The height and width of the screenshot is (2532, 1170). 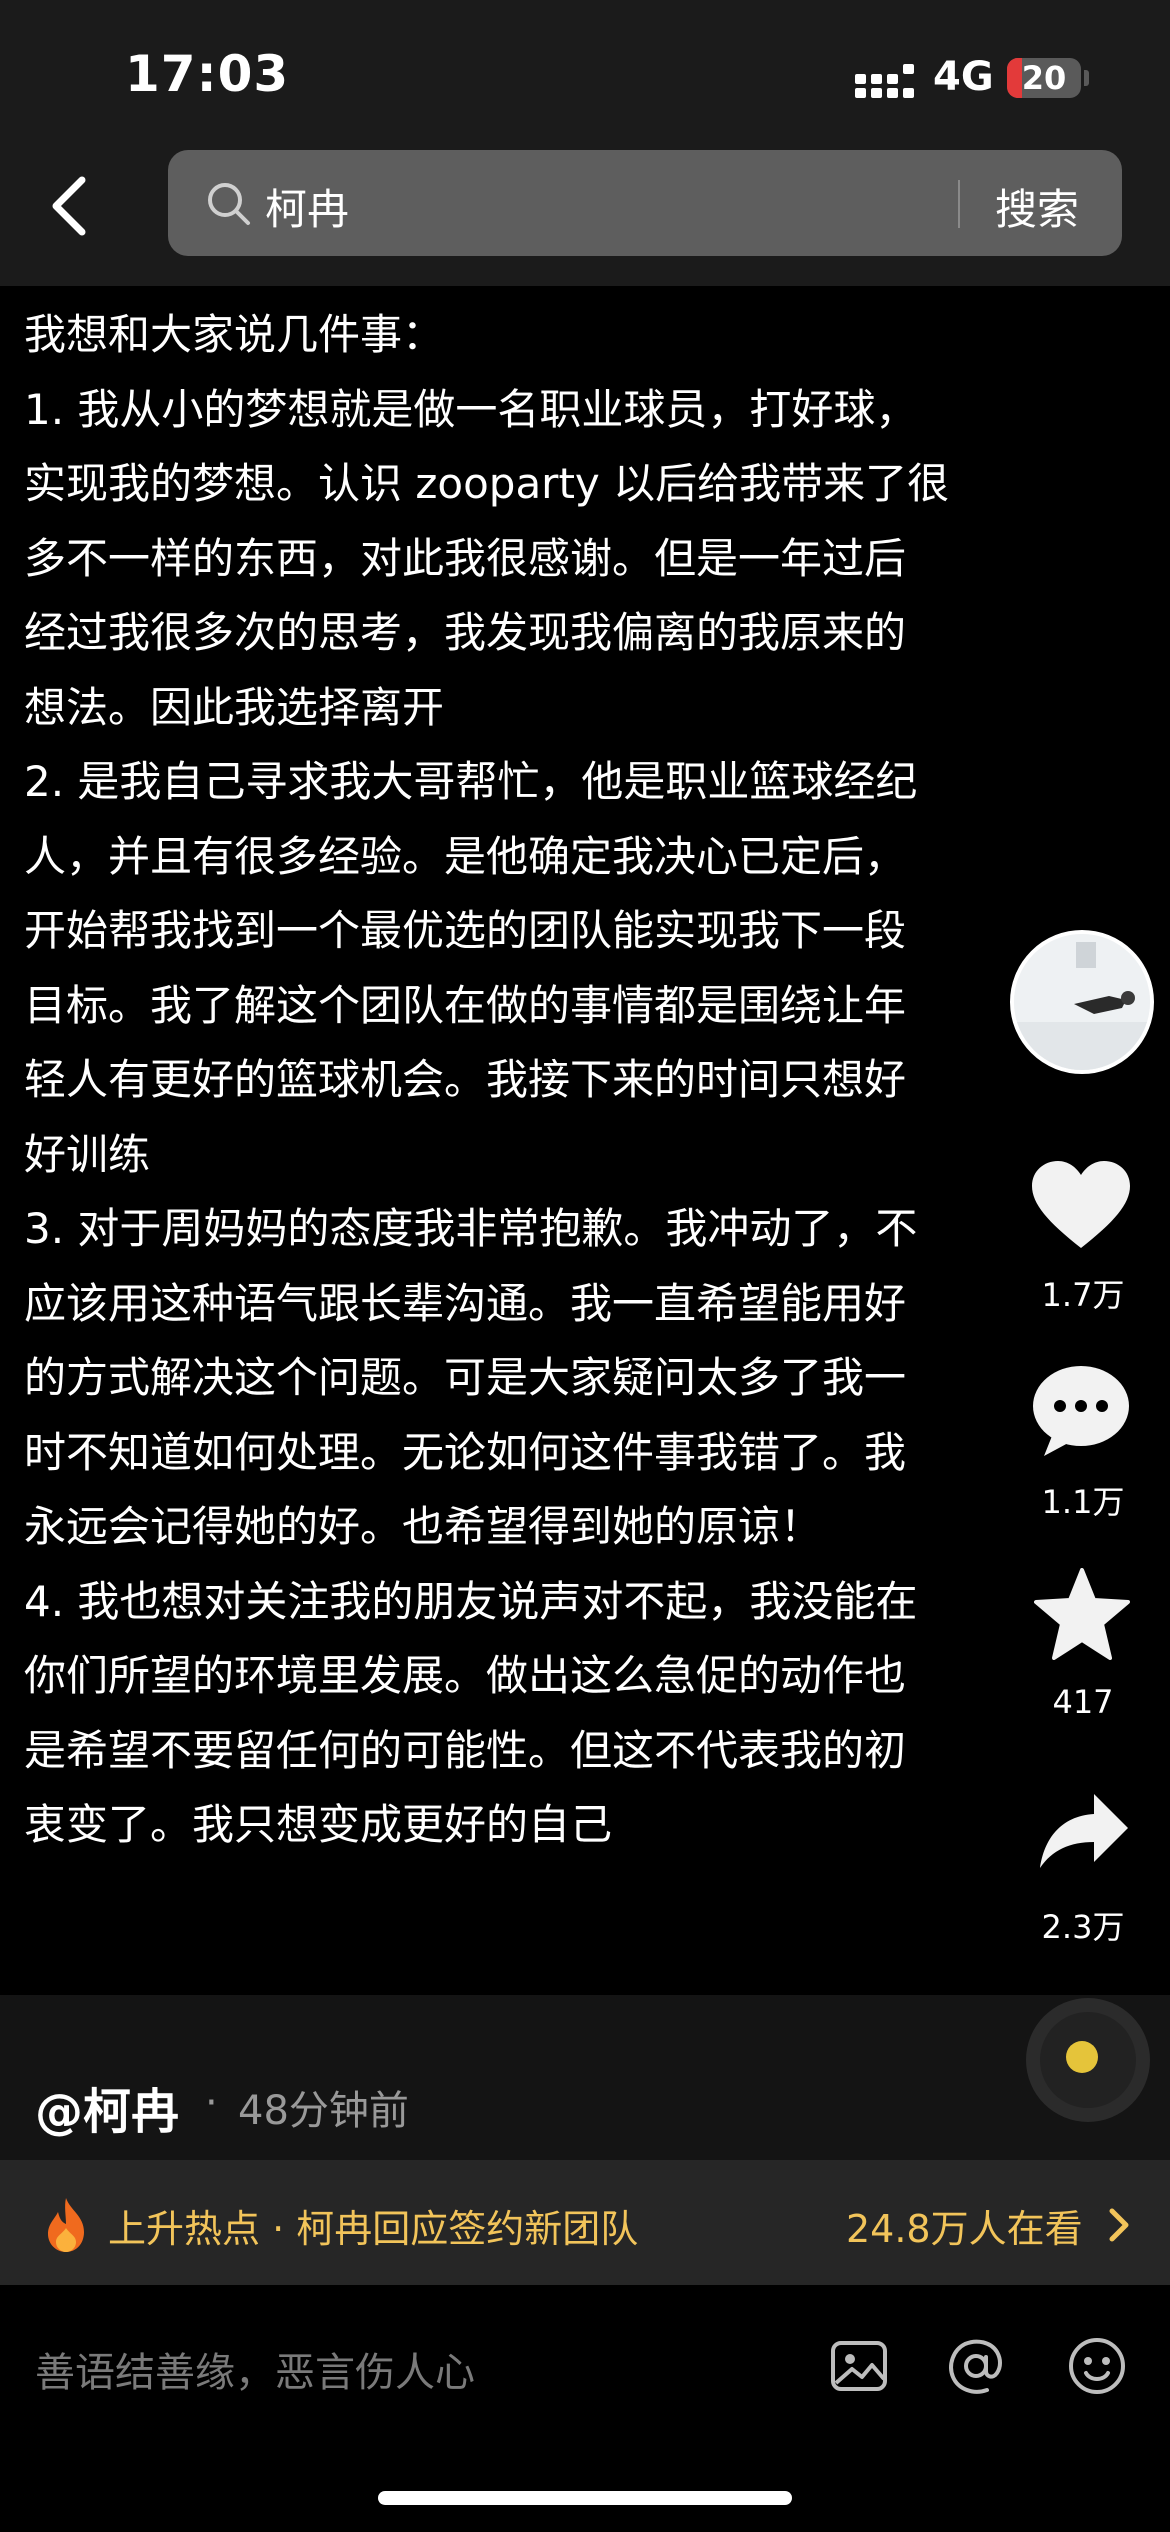 I want to click on author-avatar, so click(x=1082, y=1002).